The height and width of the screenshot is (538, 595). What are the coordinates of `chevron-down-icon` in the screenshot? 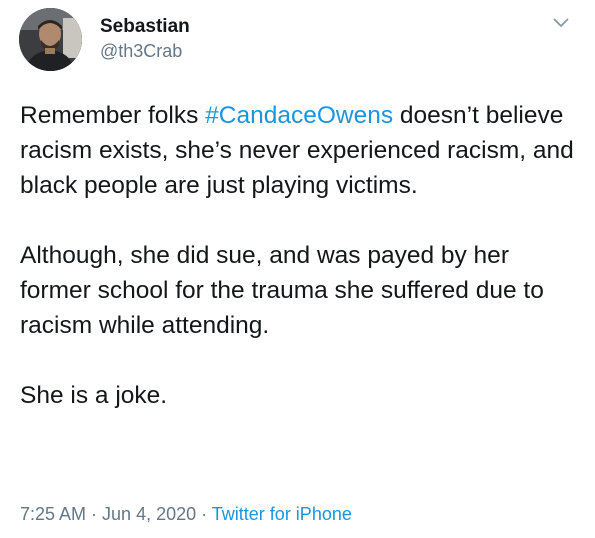 It's located at (561, 22).